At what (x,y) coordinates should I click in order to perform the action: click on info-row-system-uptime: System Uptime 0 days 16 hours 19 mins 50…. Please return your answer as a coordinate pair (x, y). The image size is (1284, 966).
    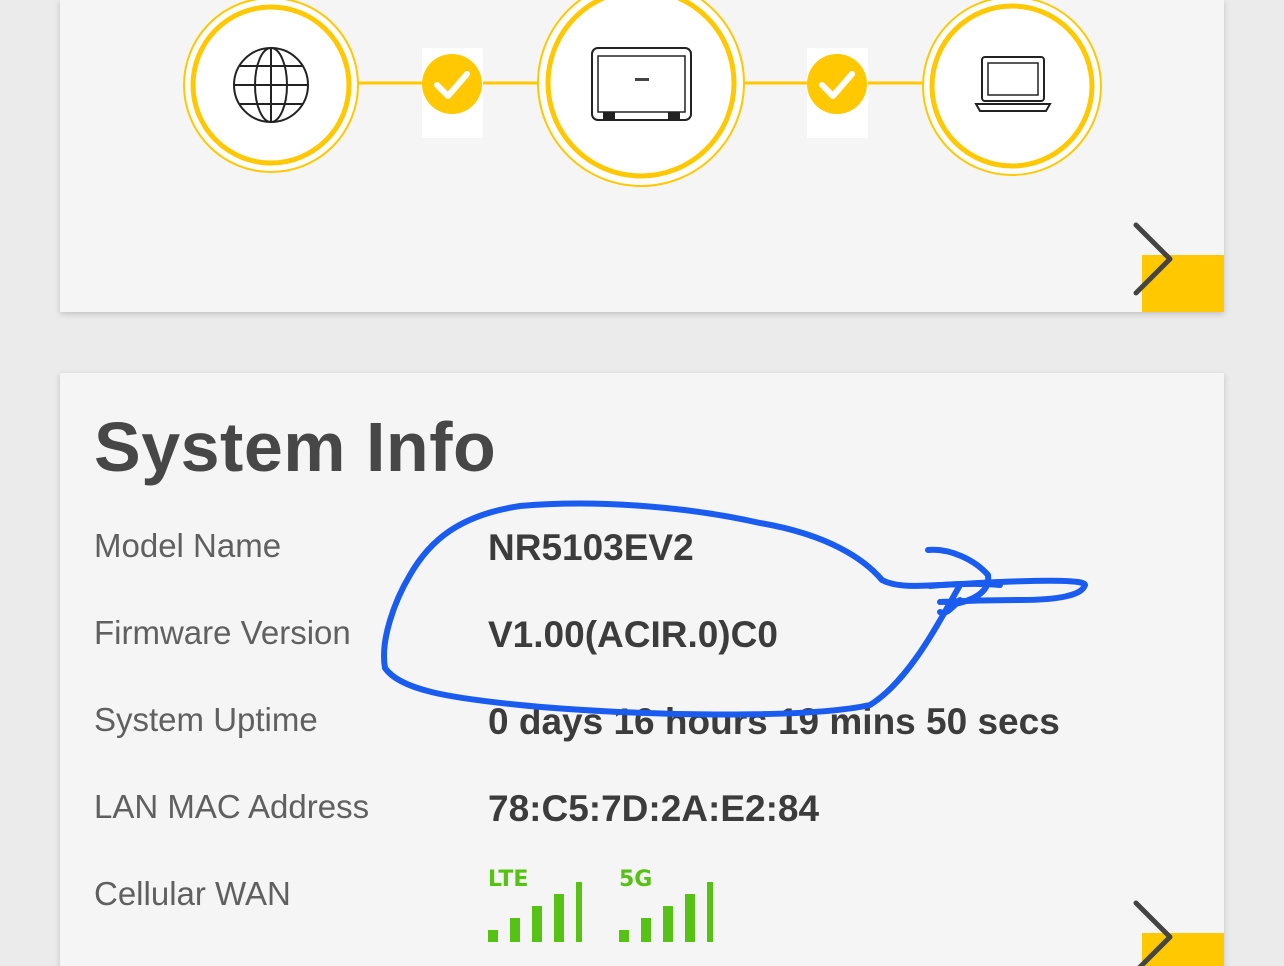
    Looking at the image, I should click on (644, 731).